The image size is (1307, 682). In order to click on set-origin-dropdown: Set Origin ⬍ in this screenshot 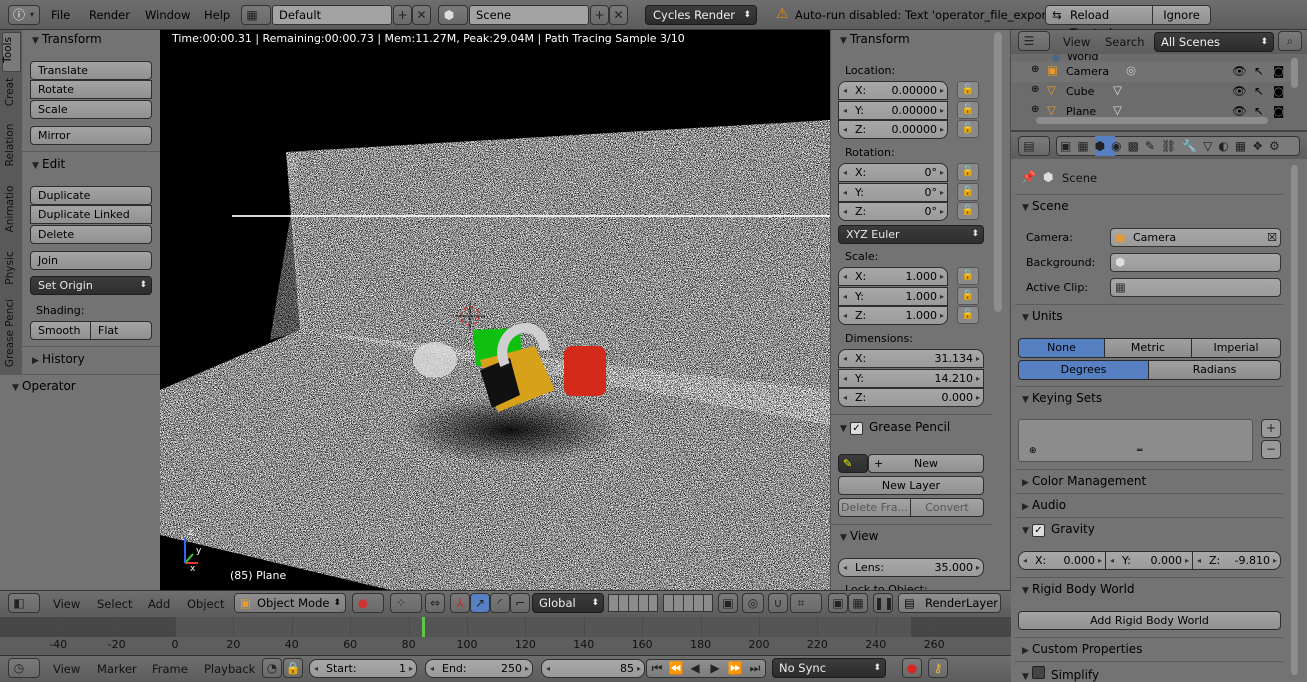, I will do `click(91, 285)`.